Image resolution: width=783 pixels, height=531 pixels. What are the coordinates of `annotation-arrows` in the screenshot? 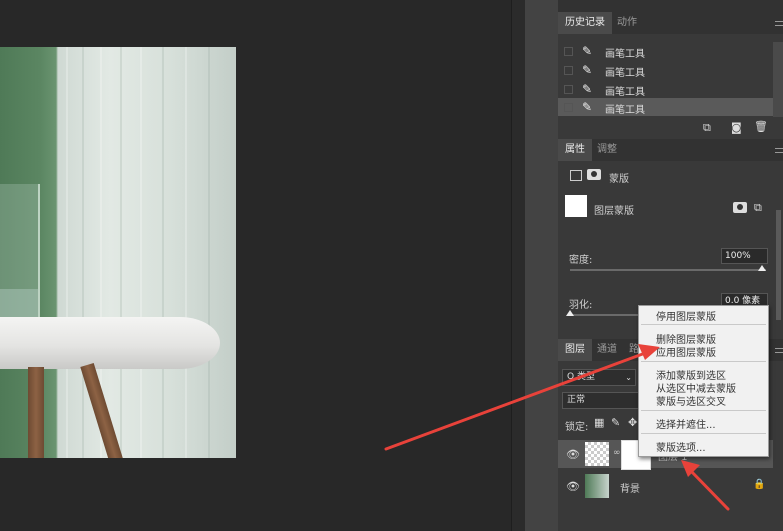 It's located at (557, 427).